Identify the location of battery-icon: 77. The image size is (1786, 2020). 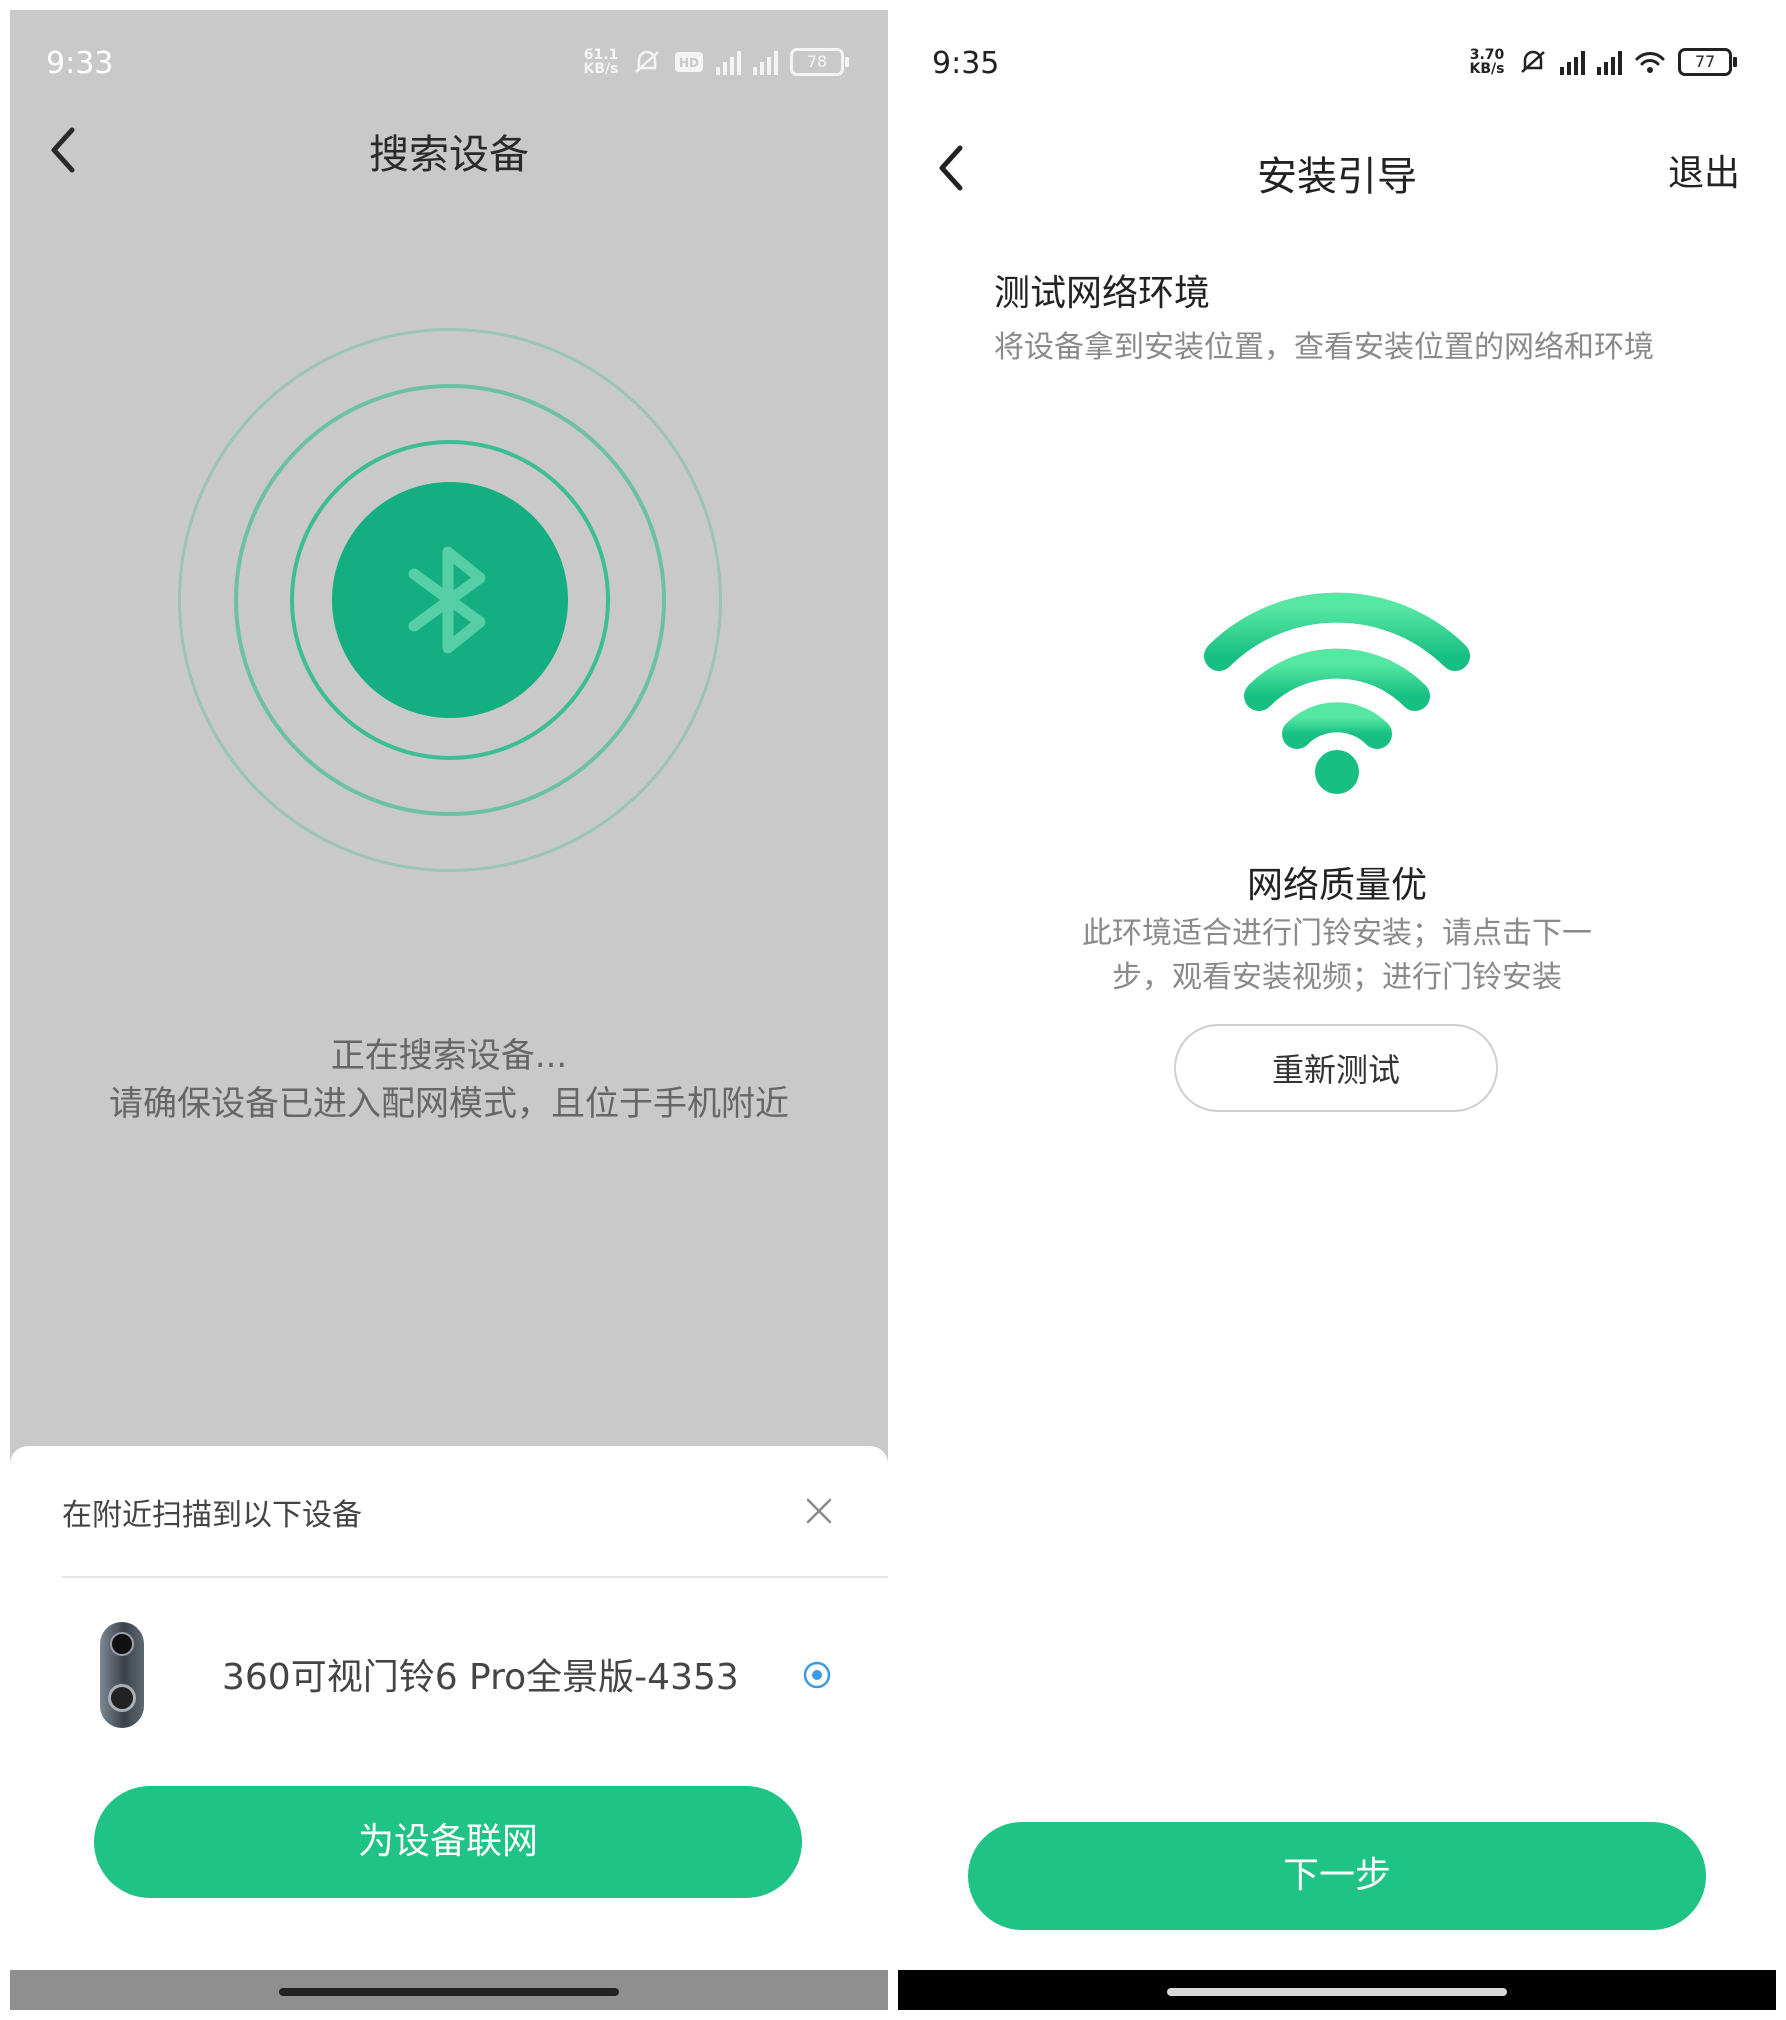
(1707, 62).